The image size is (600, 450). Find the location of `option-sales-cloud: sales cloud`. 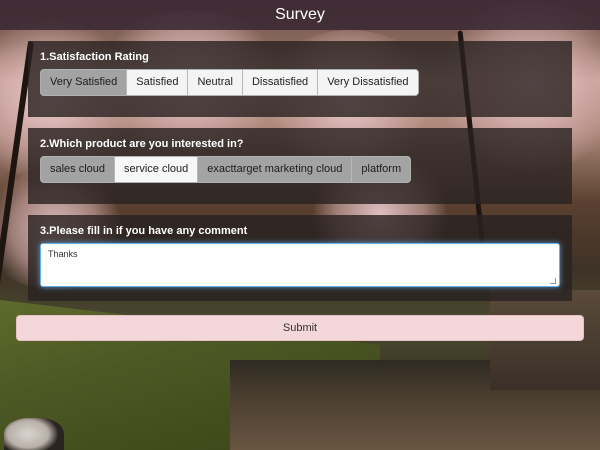

option-sales-cloud: sales cloud is located at coordinates (78, 169).